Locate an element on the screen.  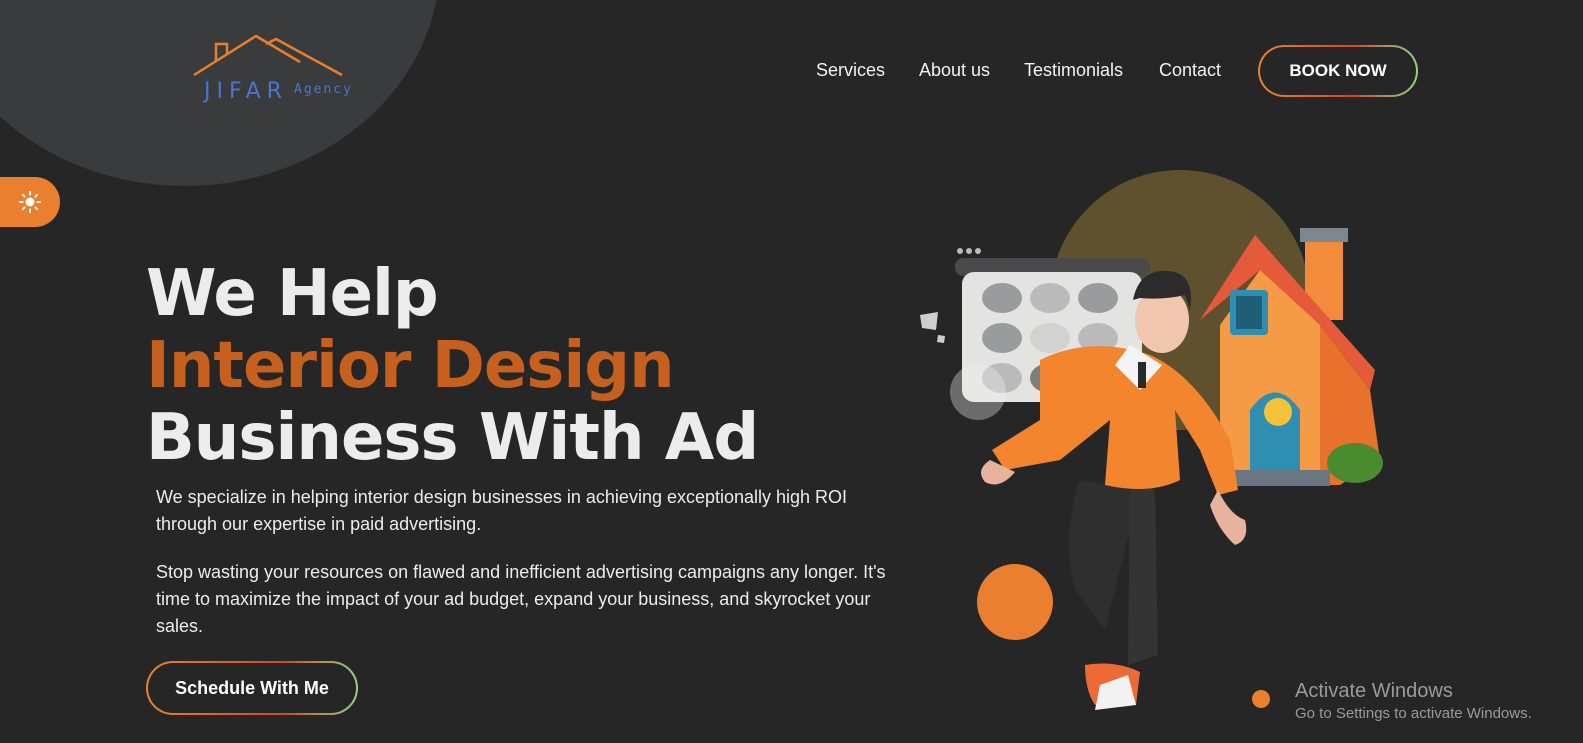
hero-headline: We Help Interior Design Business With Ad is located at coordinates (452, 366).